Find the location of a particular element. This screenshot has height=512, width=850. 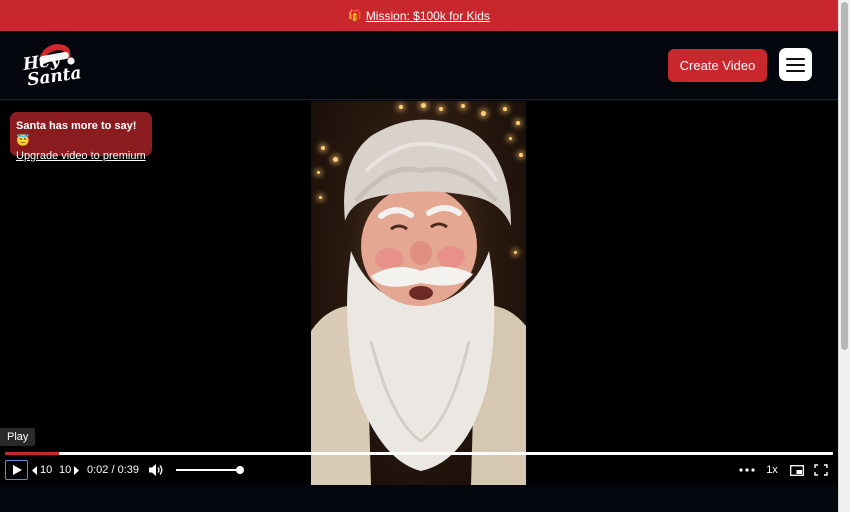

progress-bar is located at coordinates (419, 453).